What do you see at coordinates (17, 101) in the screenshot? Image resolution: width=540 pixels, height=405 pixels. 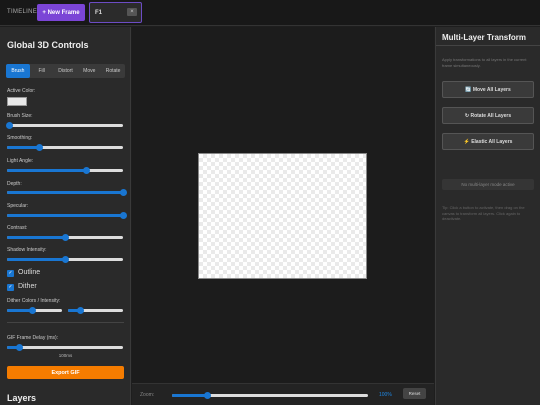 I see `active-color-swatch` at bounding box center [17, 101].